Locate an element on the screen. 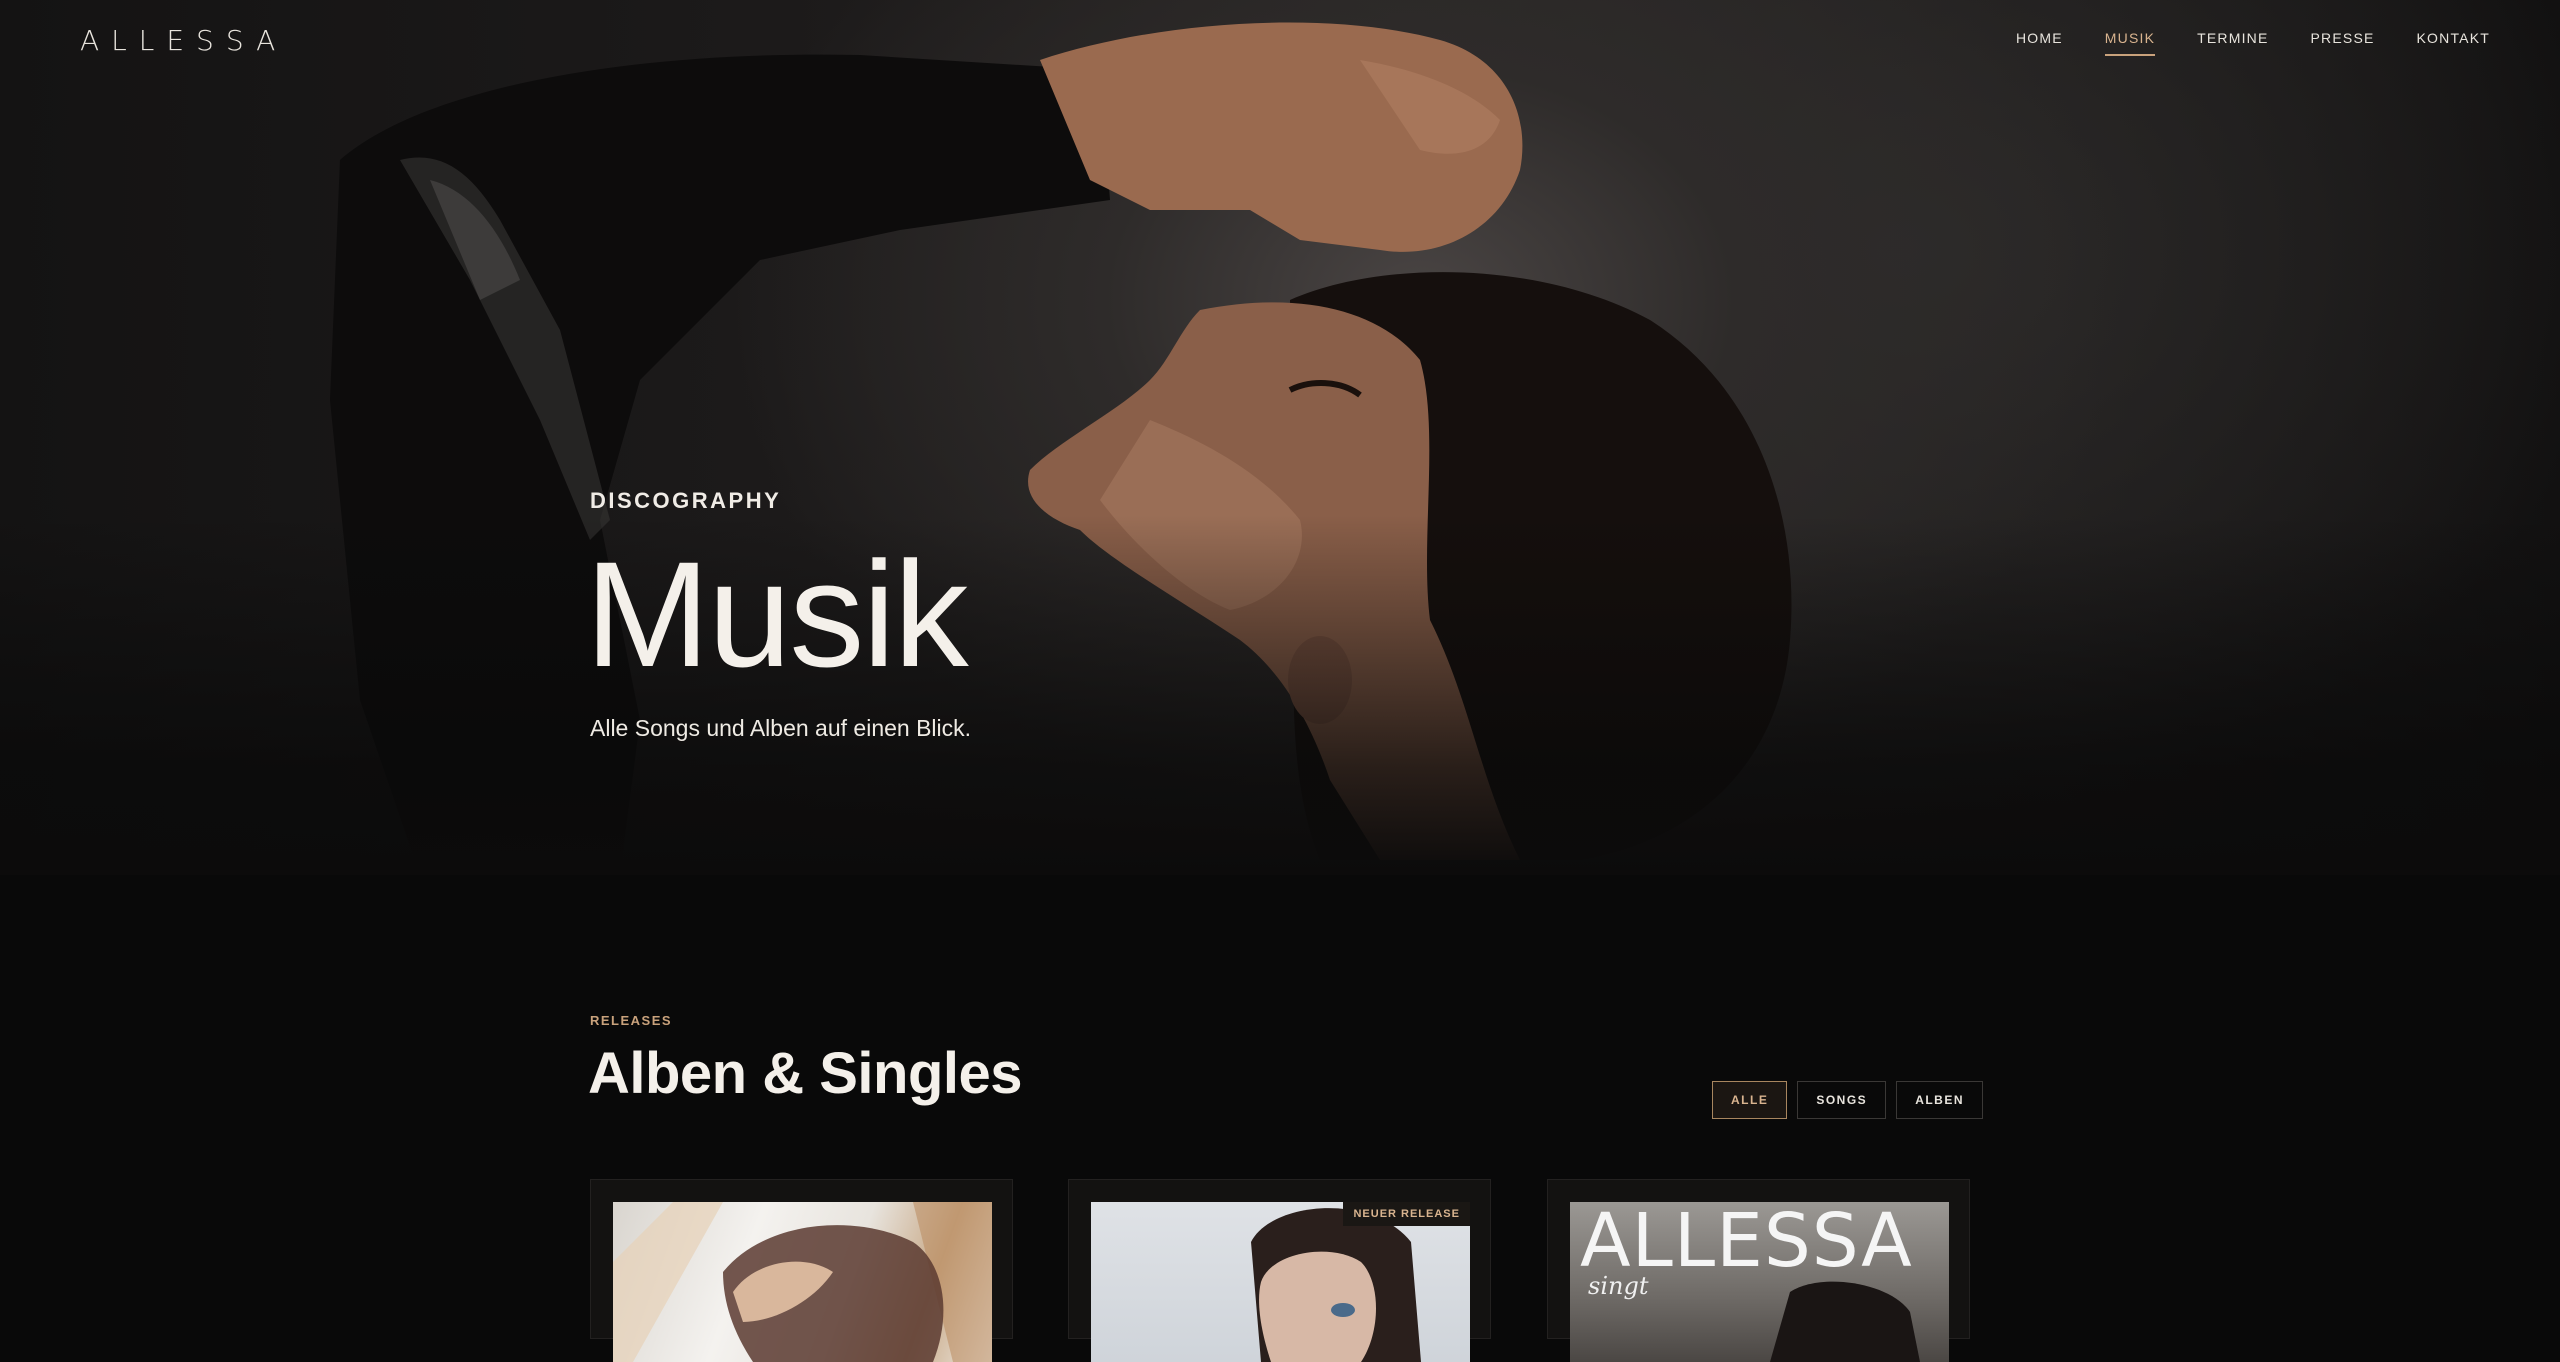  release-card: ALLESSA singt is located at coordinates (1758, 1270).